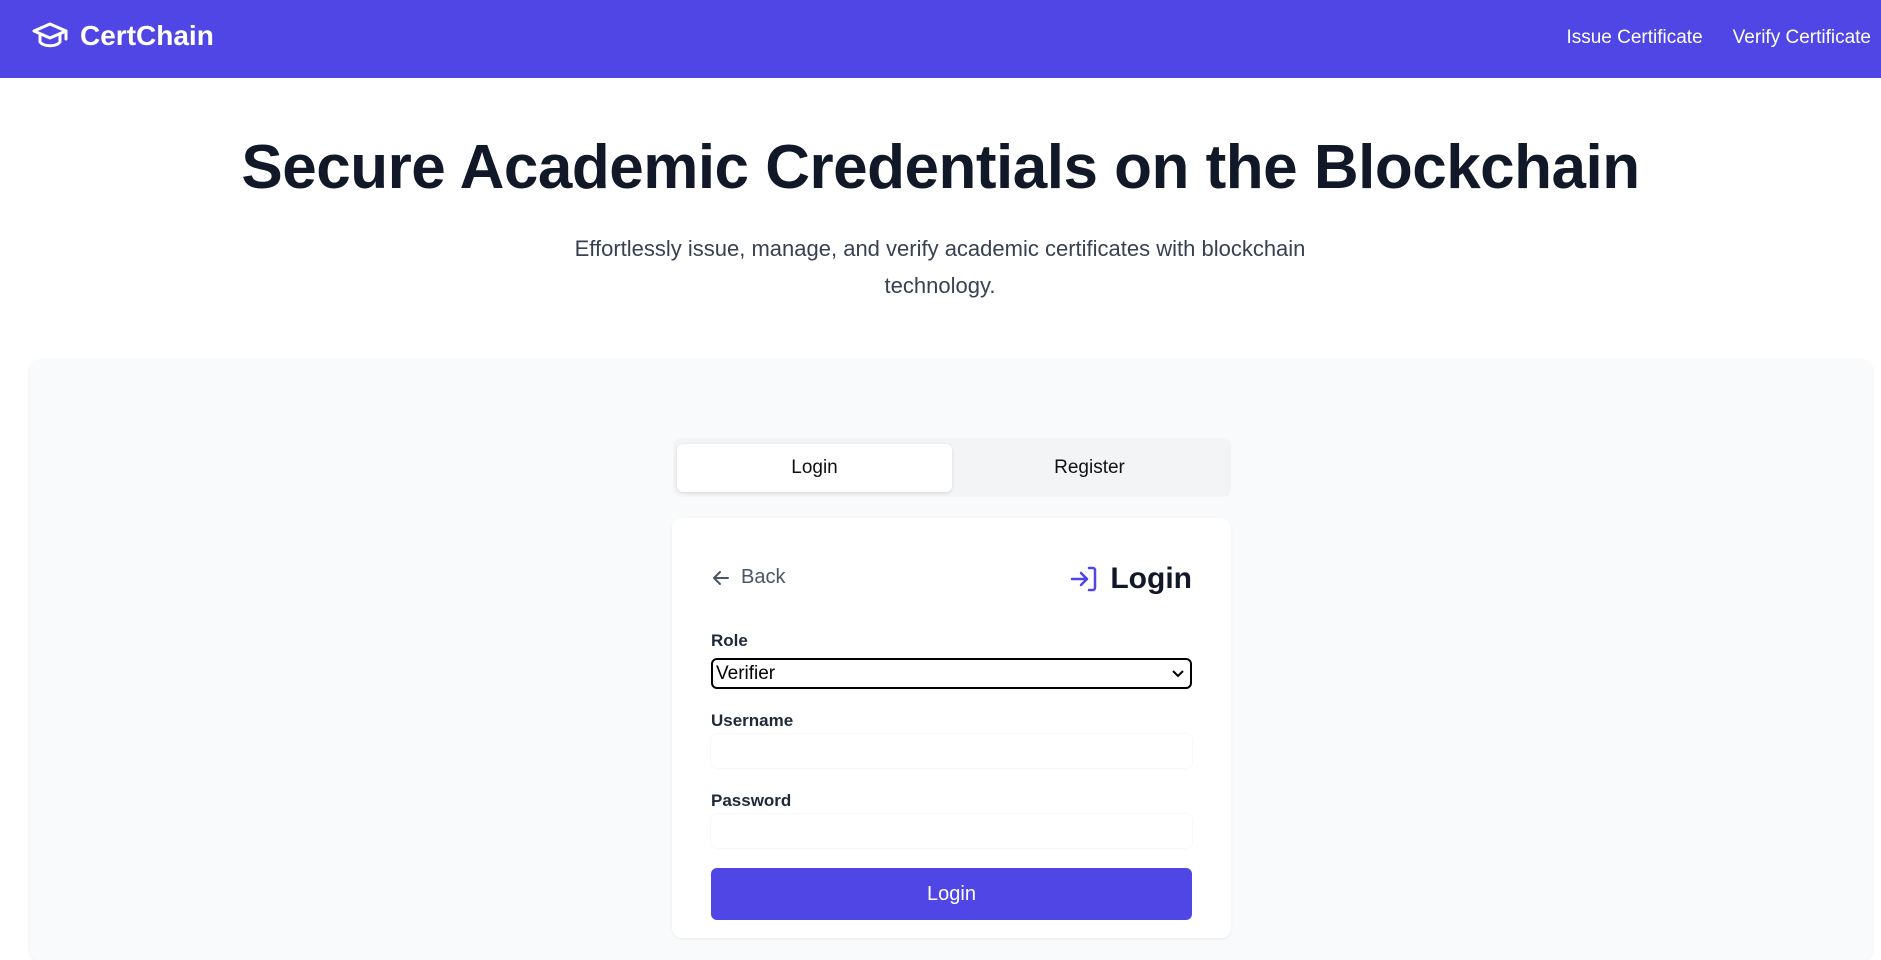  What do you see at coordinates (721, 577) in the screenshot?
I see `arrow-left-icon` at bounding box center [721, 577].